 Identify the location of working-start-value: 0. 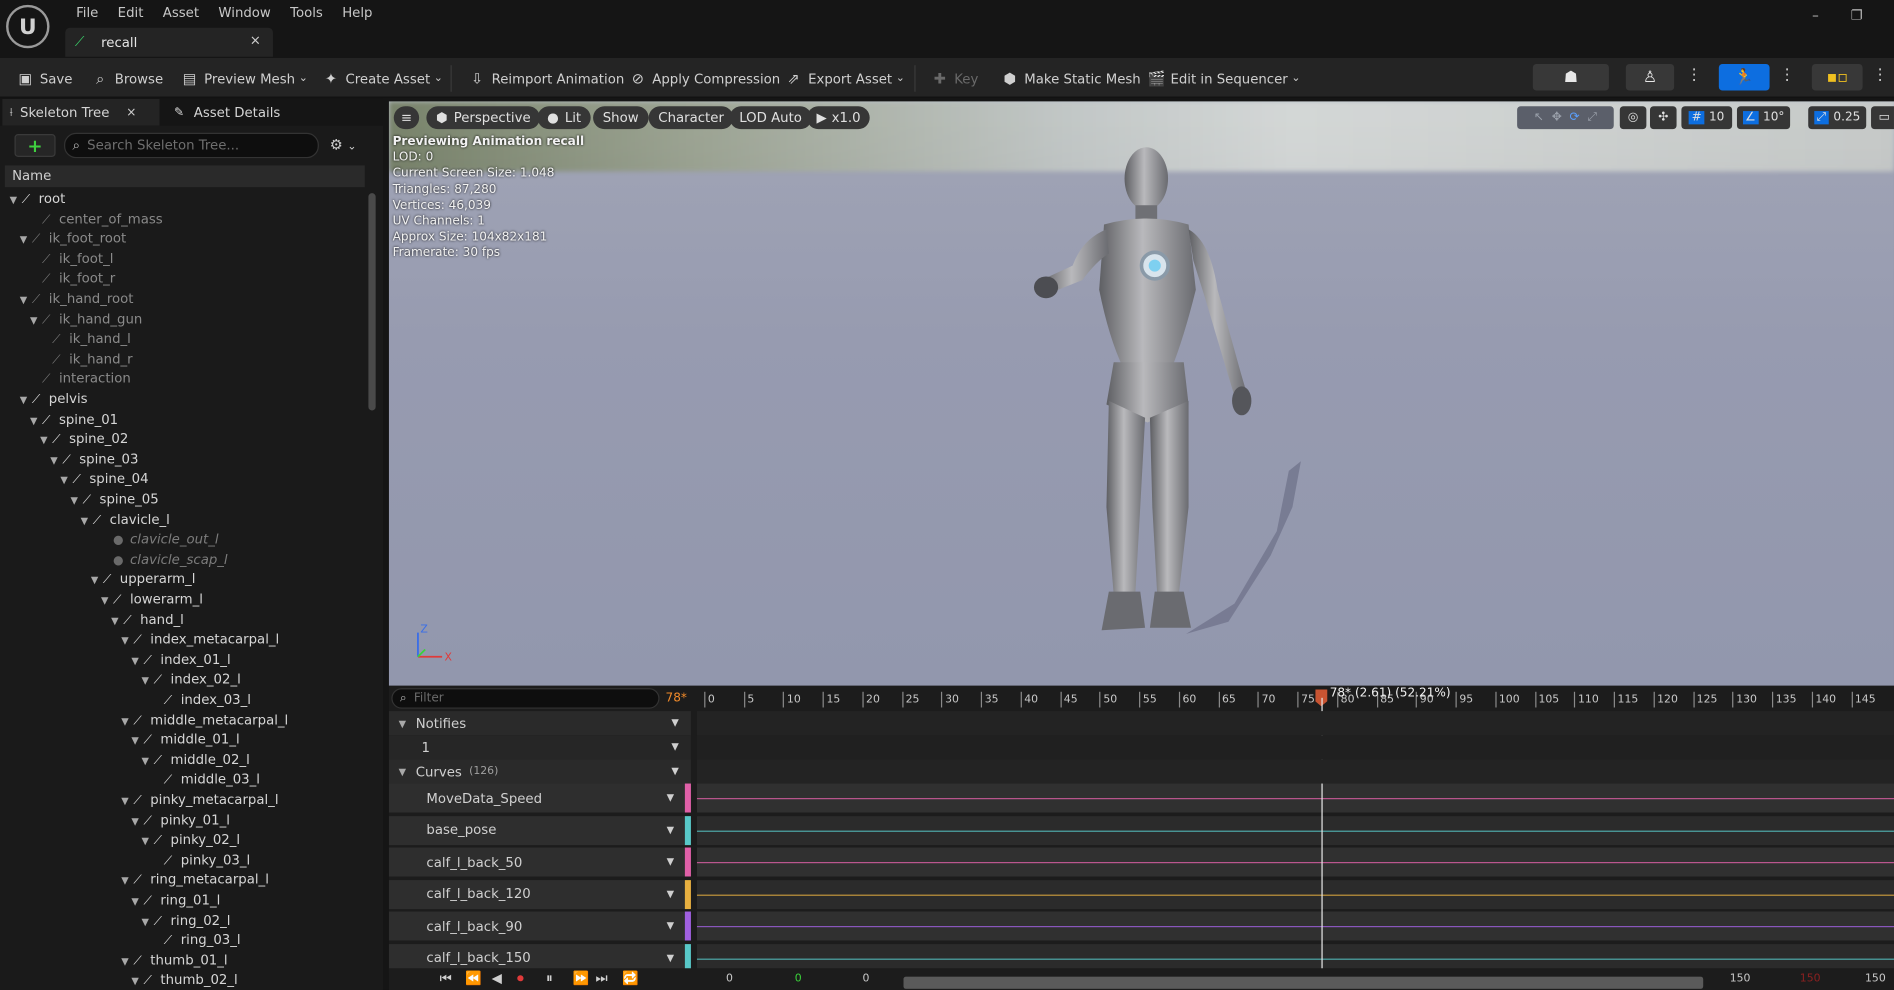
(798, 979).